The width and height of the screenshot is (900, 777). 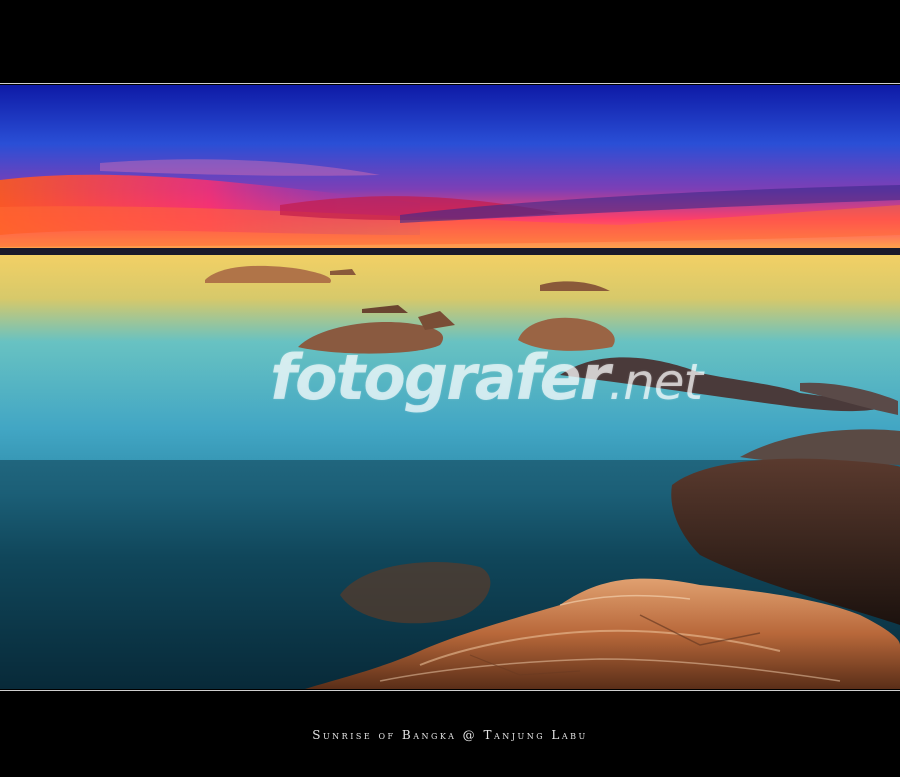 What do you see at coordinates (440, 377) in the screenshot?
I see `watermark-brand: fotografer` at bounding box center [440, 377].